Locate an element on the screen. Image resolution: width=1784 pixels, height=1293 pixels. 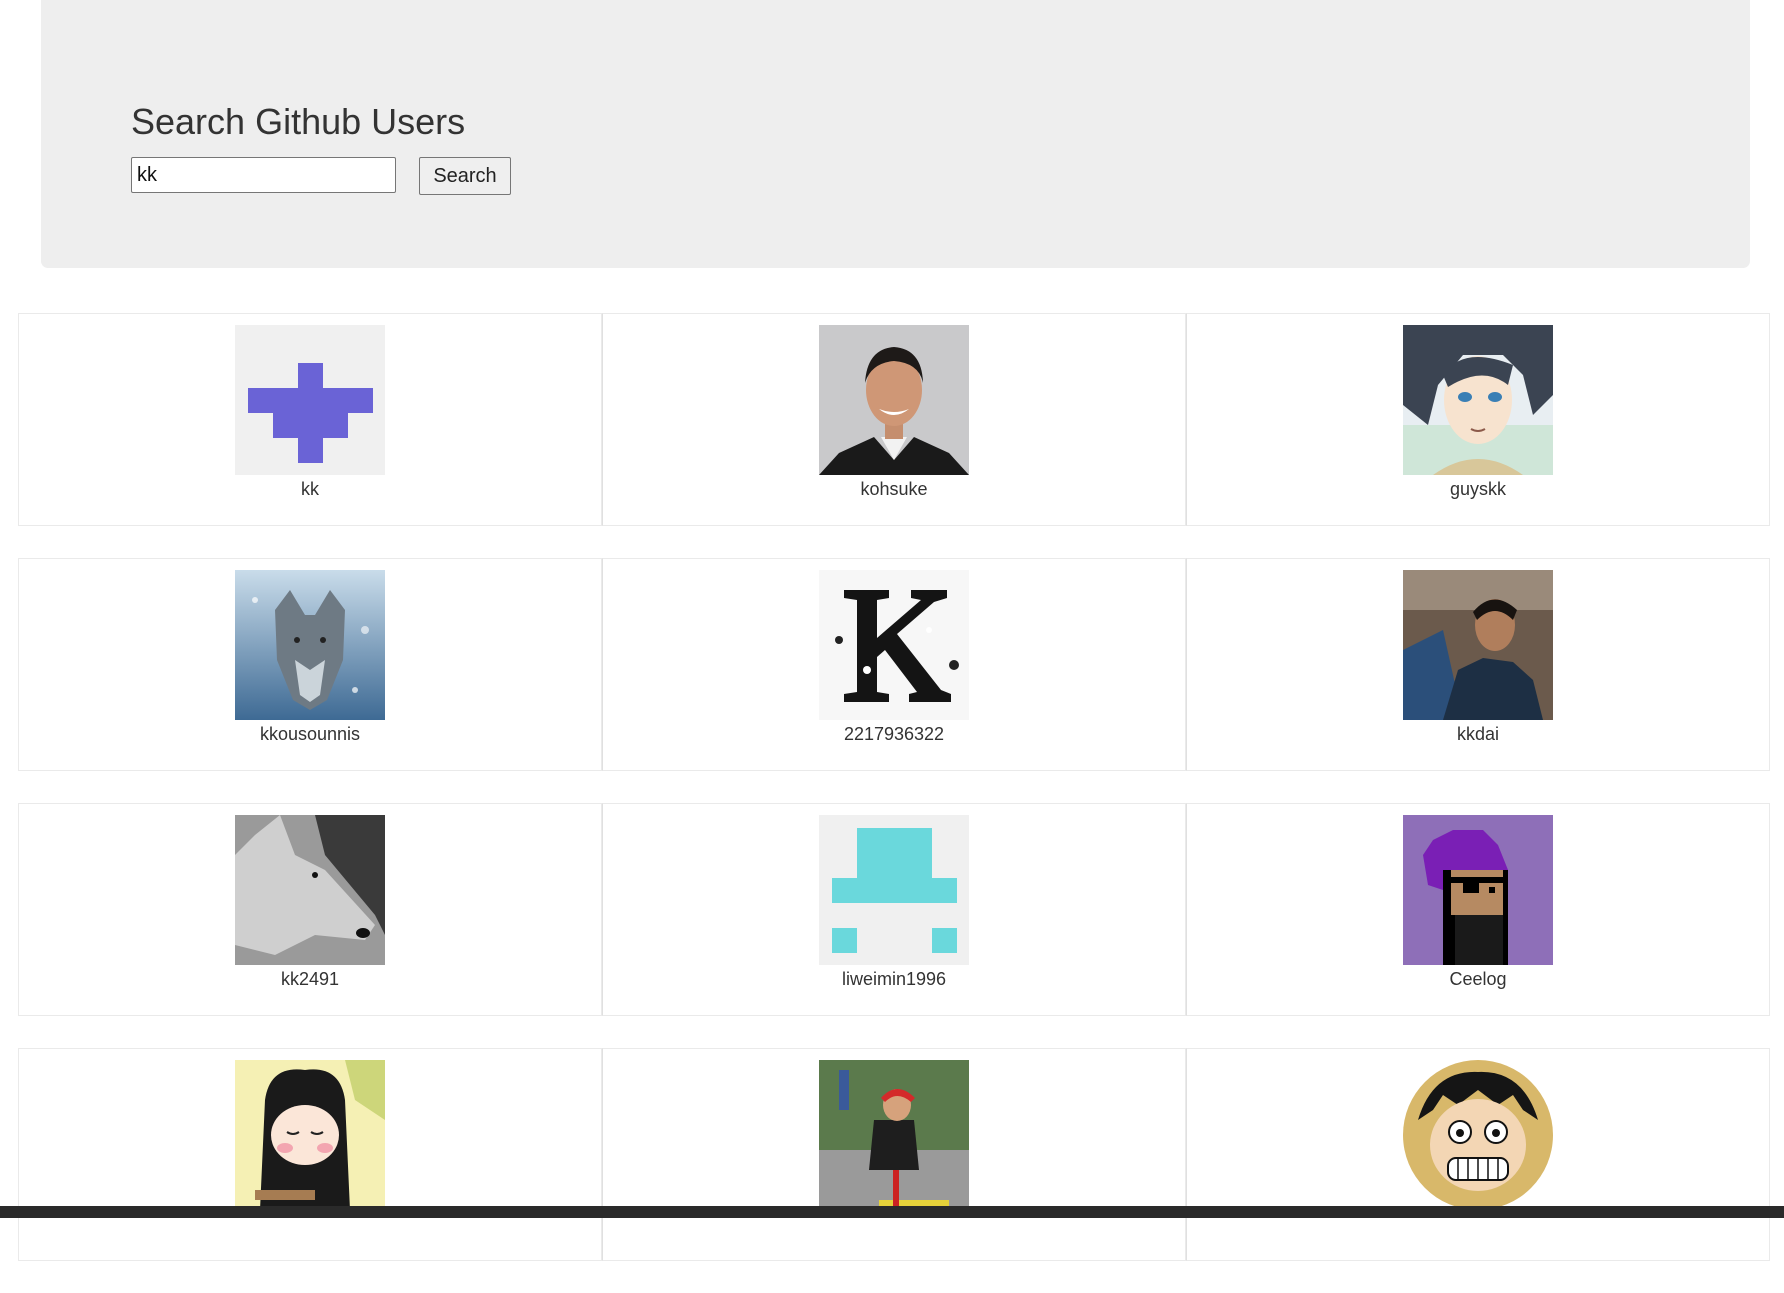
user-card: guyskk is located at coordinates (1478, 419).